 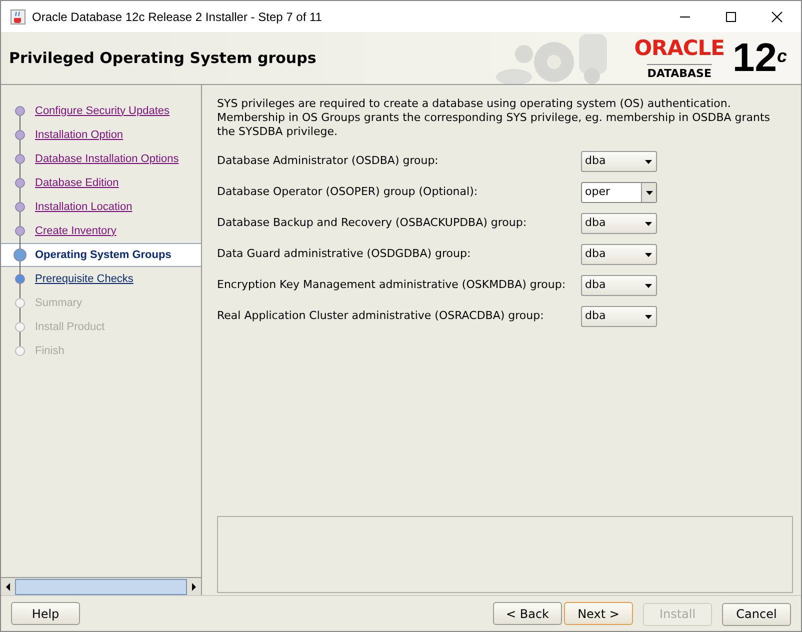 What do you see at coordinates (177, 17) in the screenshot?
I see `window-title: Oracle Database 12c Release 2 Installer - Step 7 of 11` at bounding box center [177, 17].